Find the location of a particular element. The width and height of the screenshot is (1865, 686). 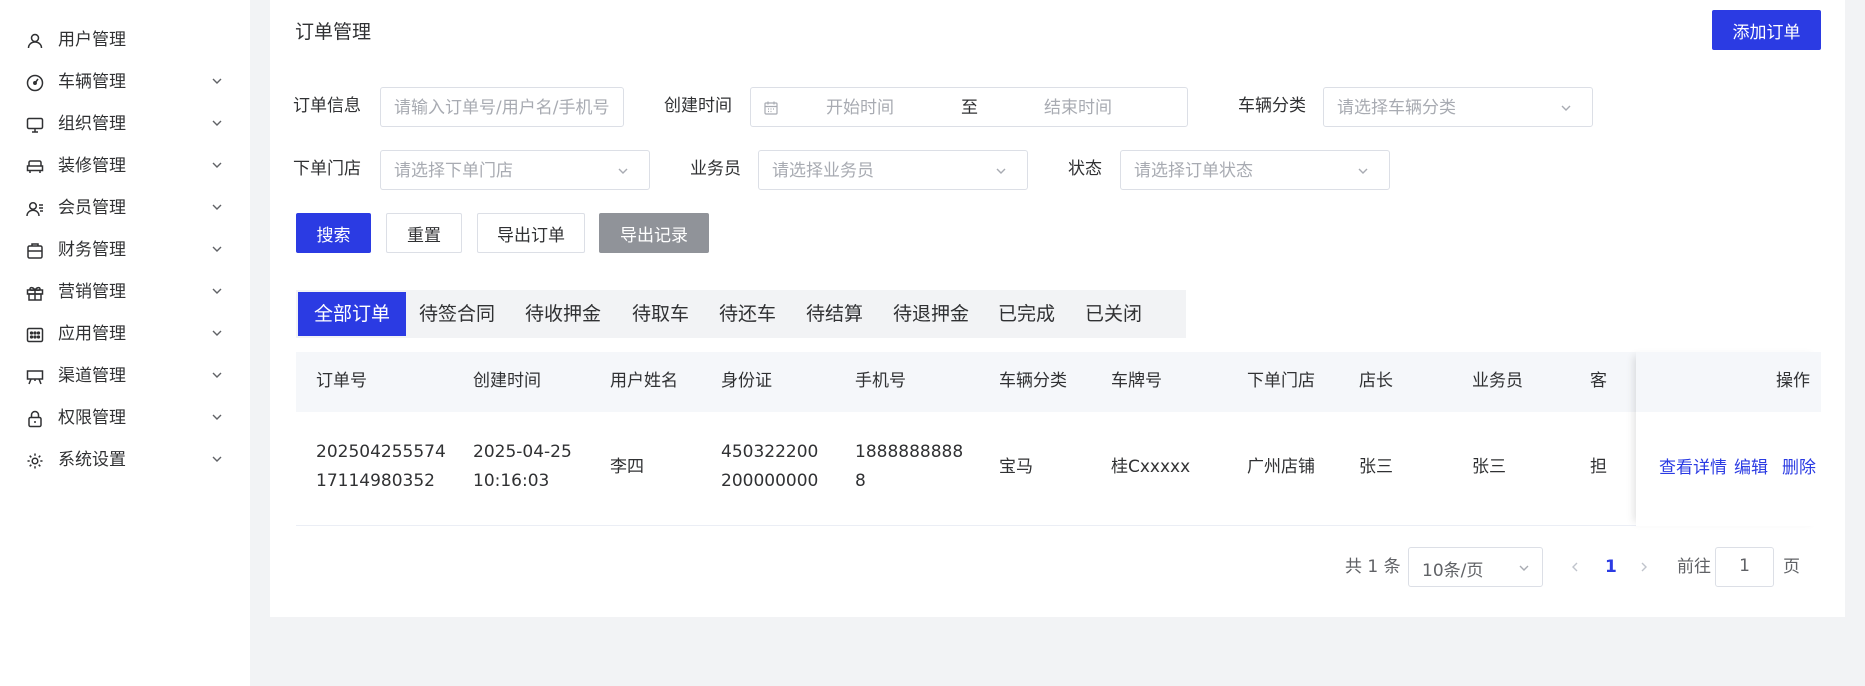

sidebar-item-label: 组织管理 is located at coordinates (92, 124).